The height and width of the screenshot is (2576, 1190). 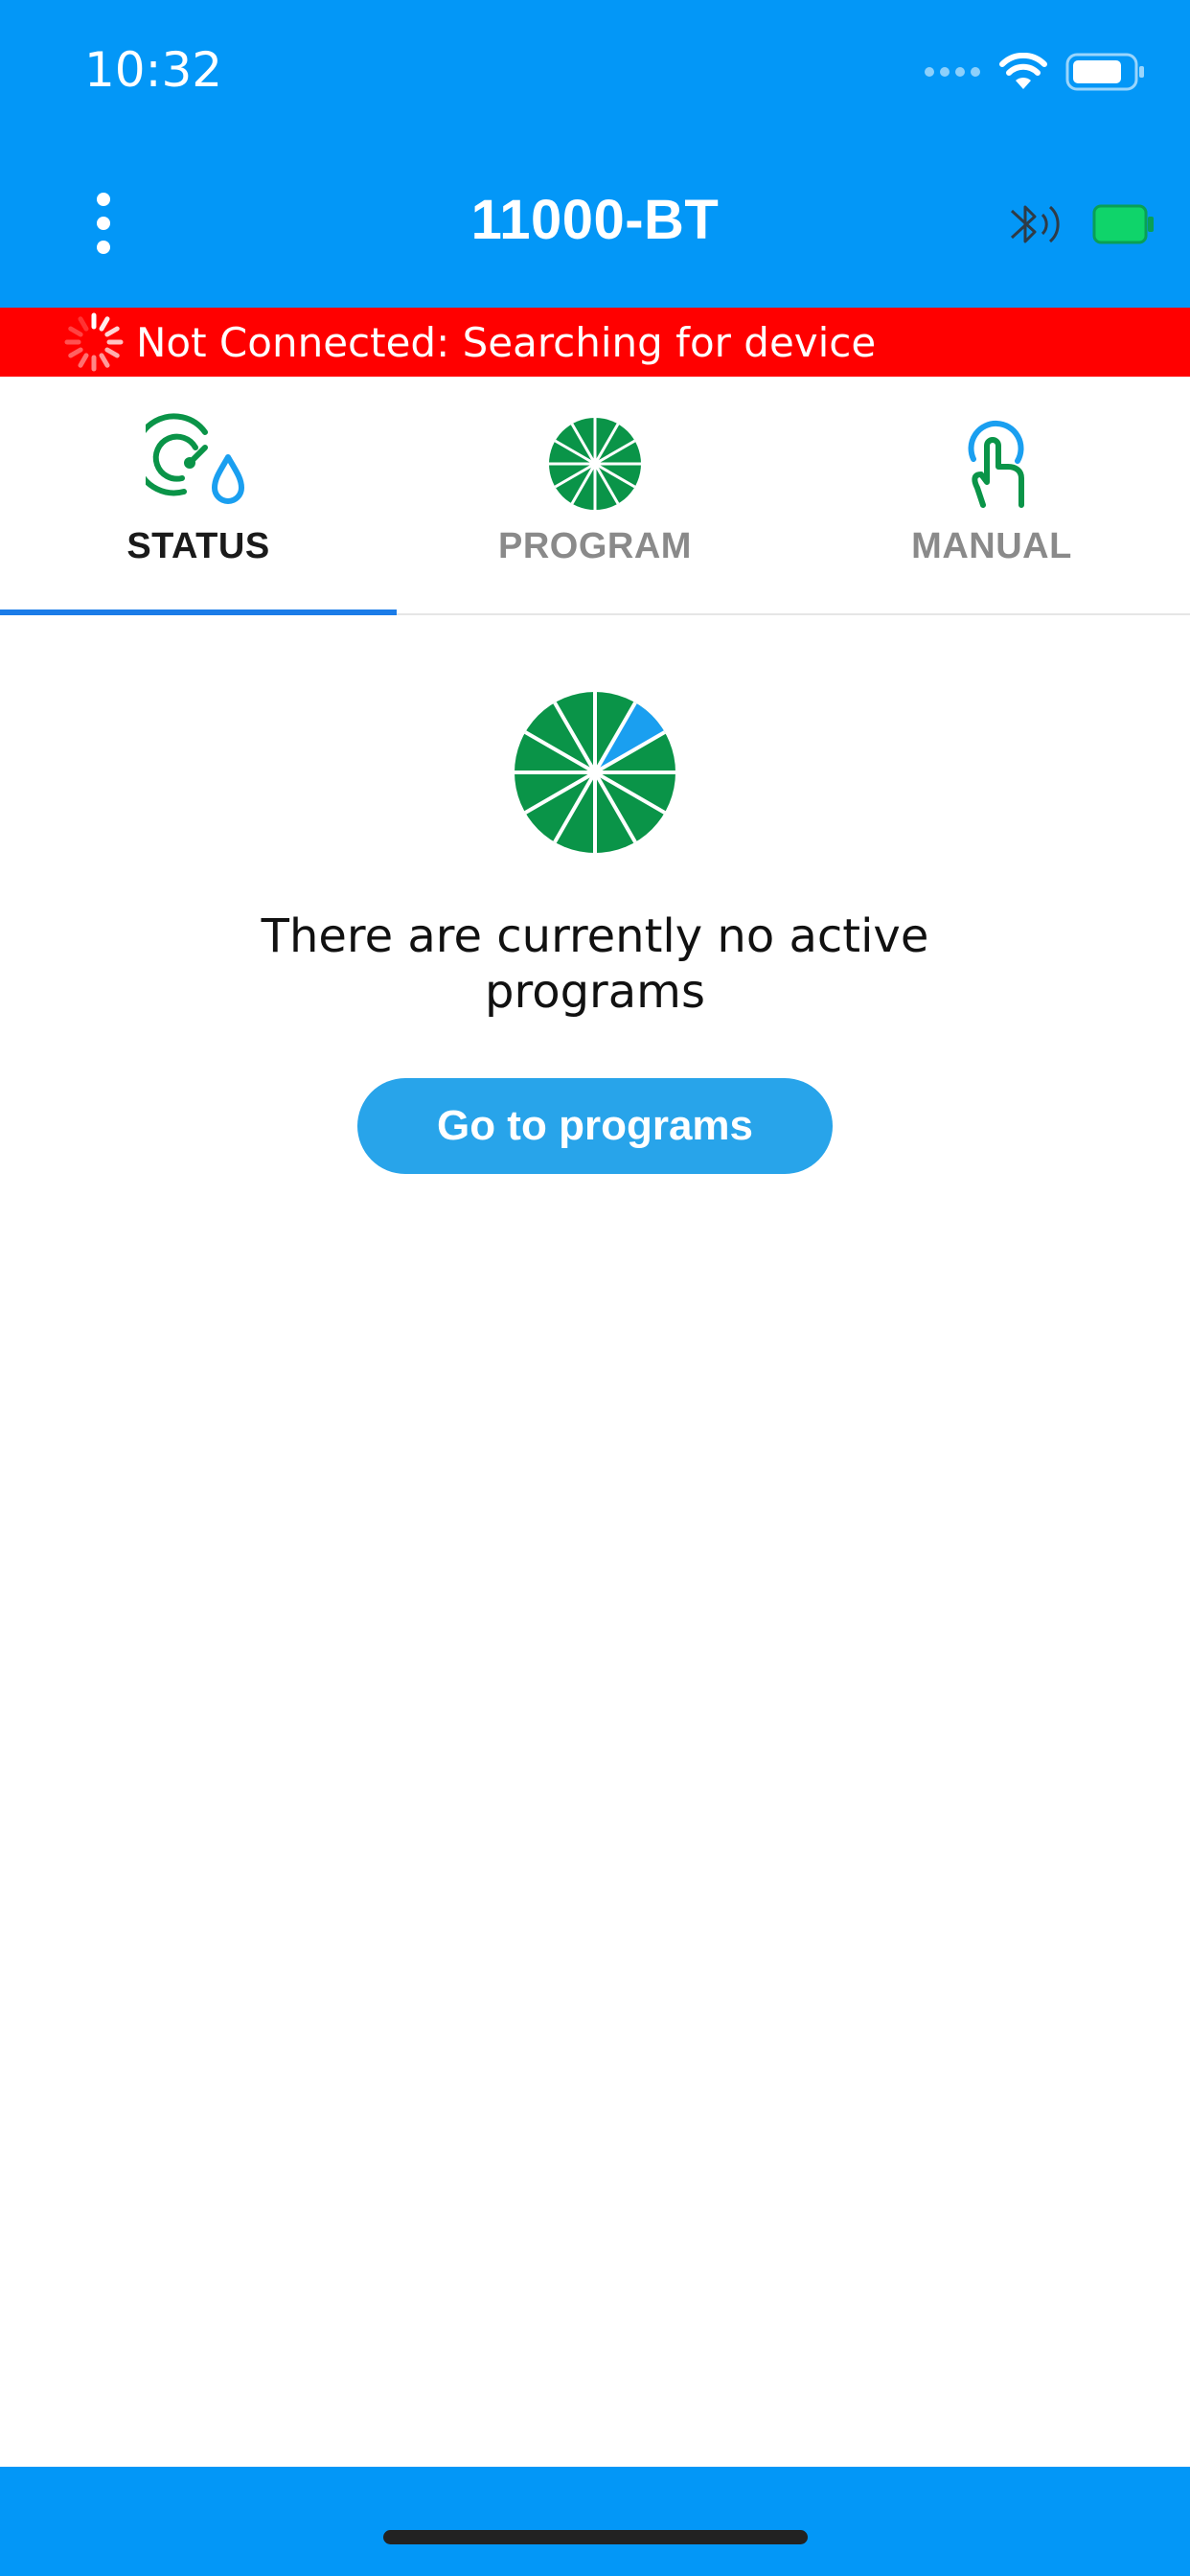 What do you see at coordinates (195, 458) in the screenshot?
I see `gauge-drop-icon` at bounding box center [195, 458].